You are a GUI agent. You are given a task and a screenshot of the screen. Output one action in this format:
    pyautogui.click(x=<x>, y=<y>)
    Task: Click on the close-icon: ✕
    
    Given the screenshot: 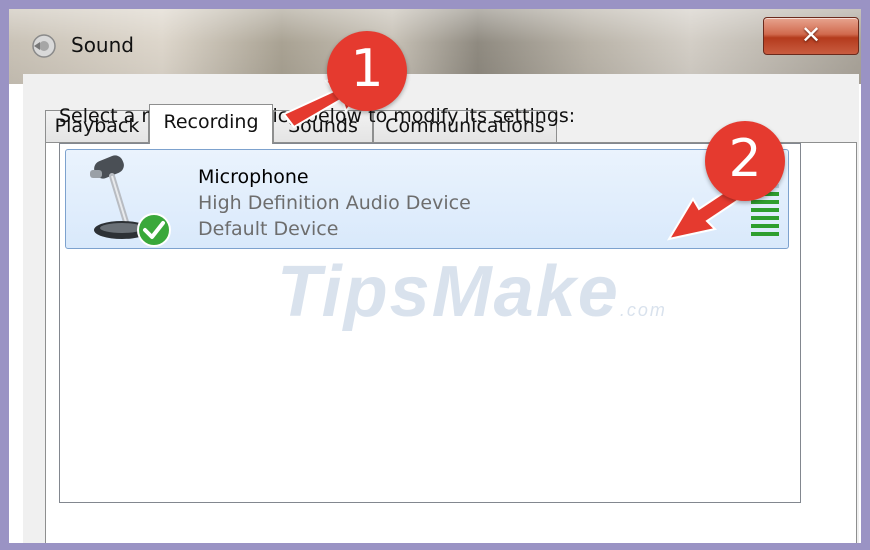 What is the action you would take?
    pyautogui.click(x=811, y=35)
    